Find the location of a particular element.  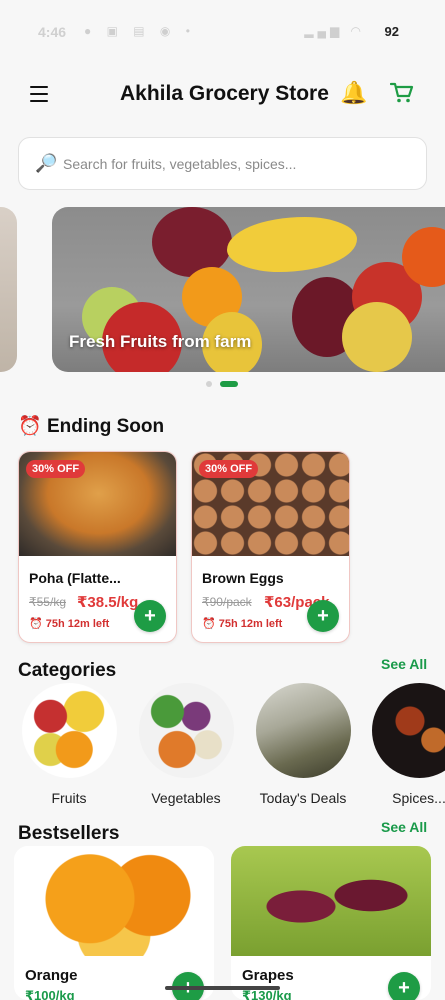

product-name: Orange is located at coordinates (51, 975).